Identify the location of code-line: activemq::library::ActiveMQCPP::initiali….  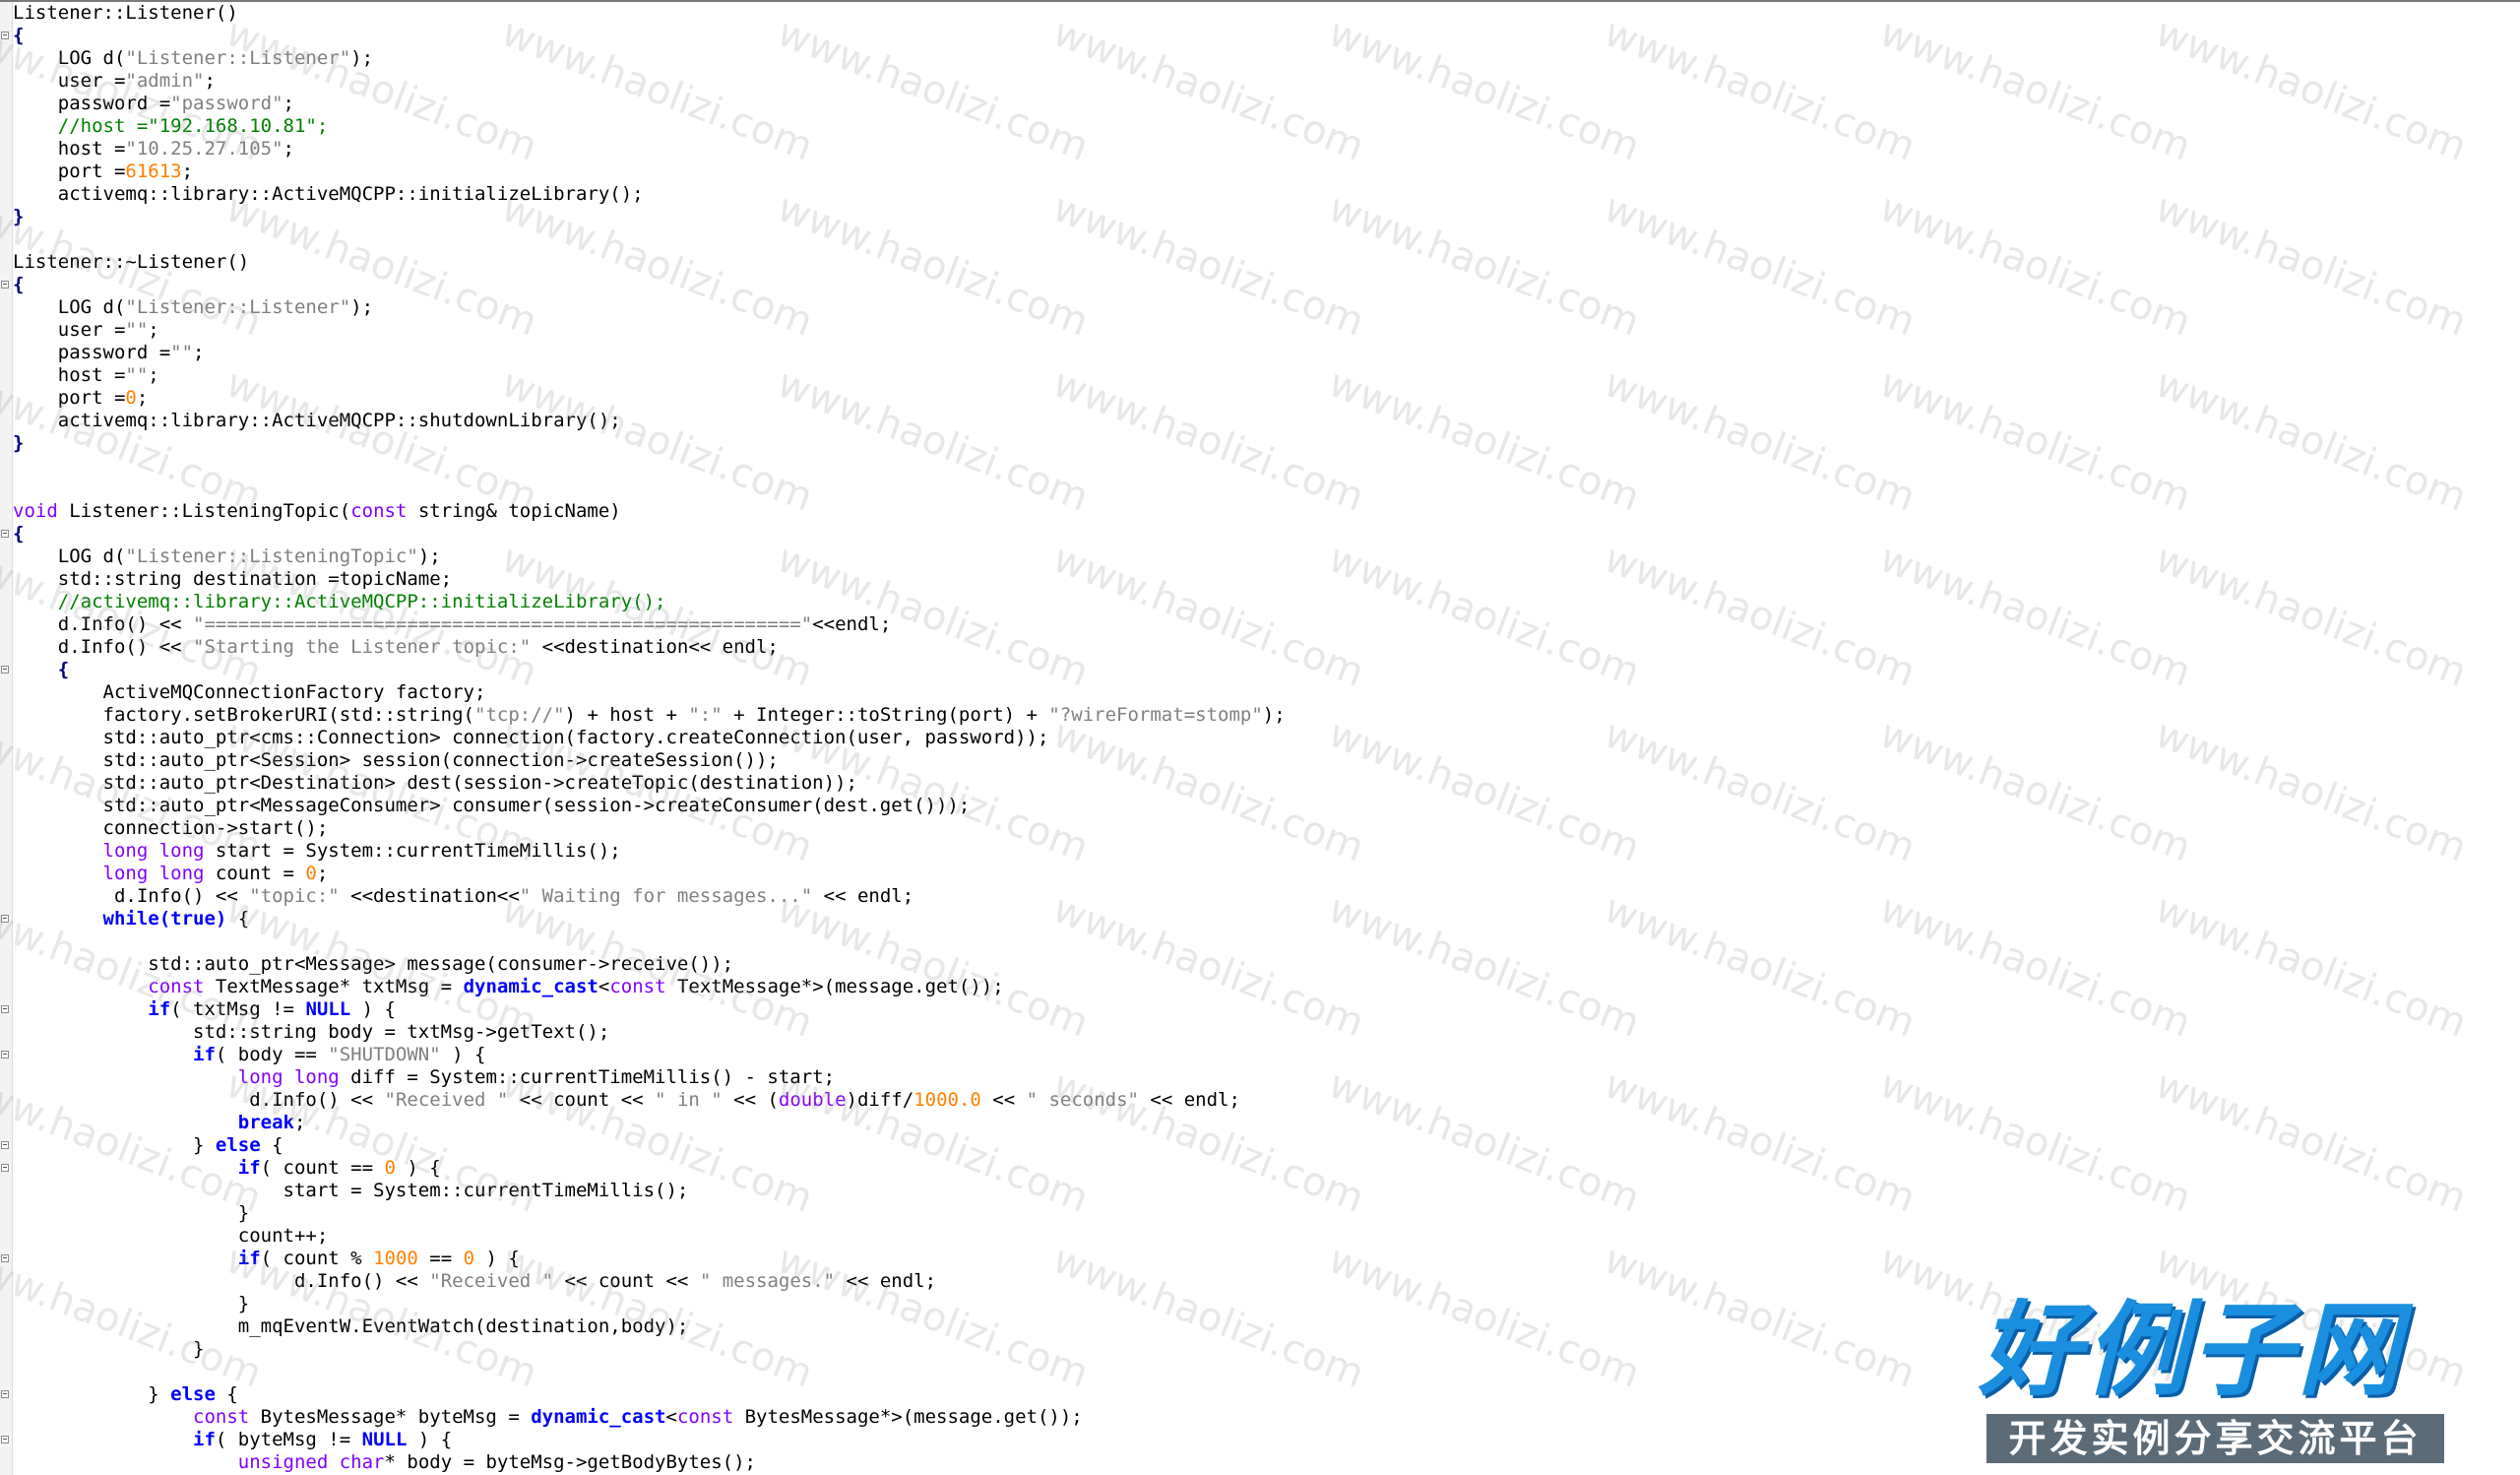
(649, 194).